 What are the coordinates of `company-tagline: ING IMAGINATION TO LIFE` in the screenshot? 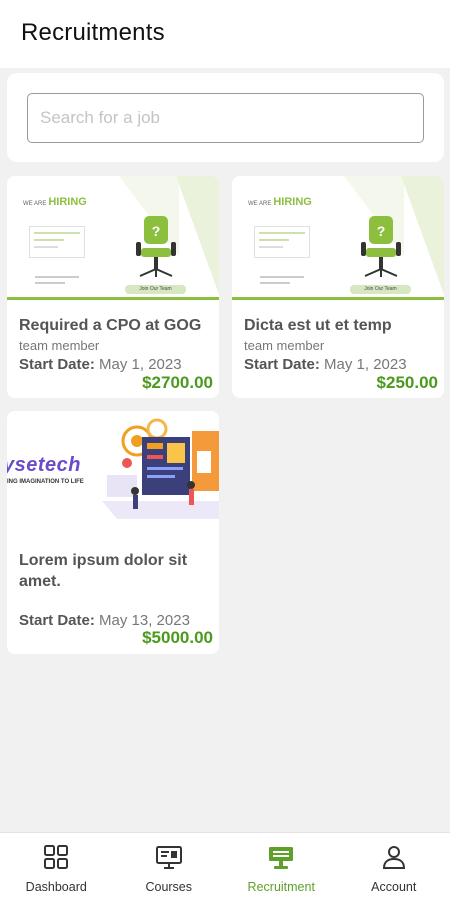 It's located at (45, 482).